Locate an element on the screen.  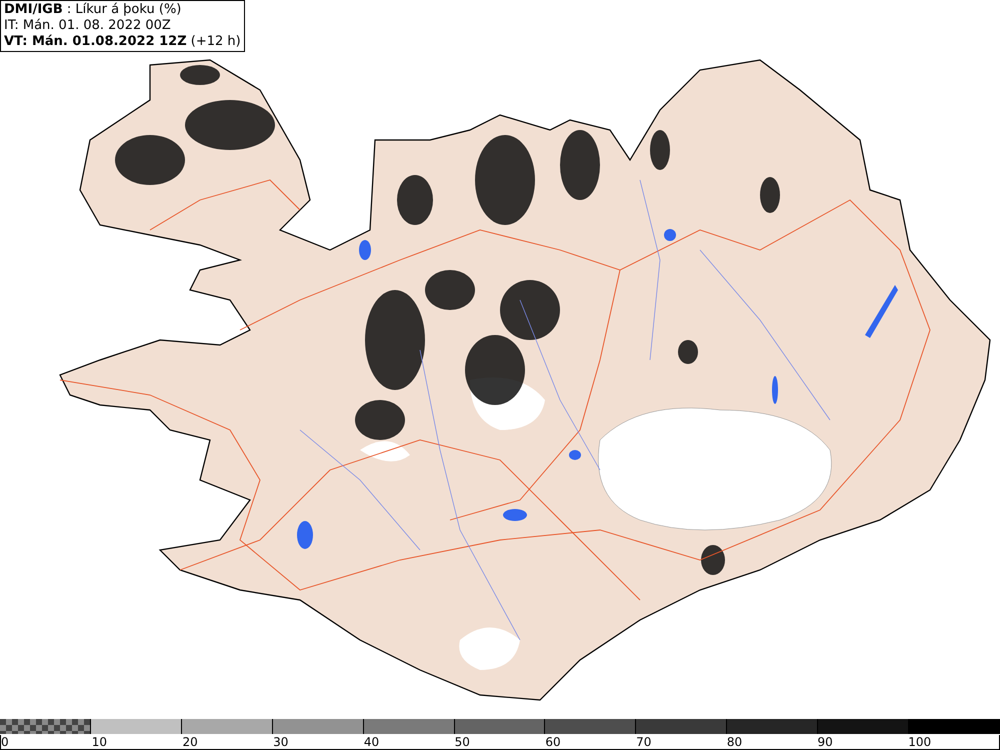
issue-time: IT: Mán. 01. 08. 2022 00Z is located at coordinates (88, 26).